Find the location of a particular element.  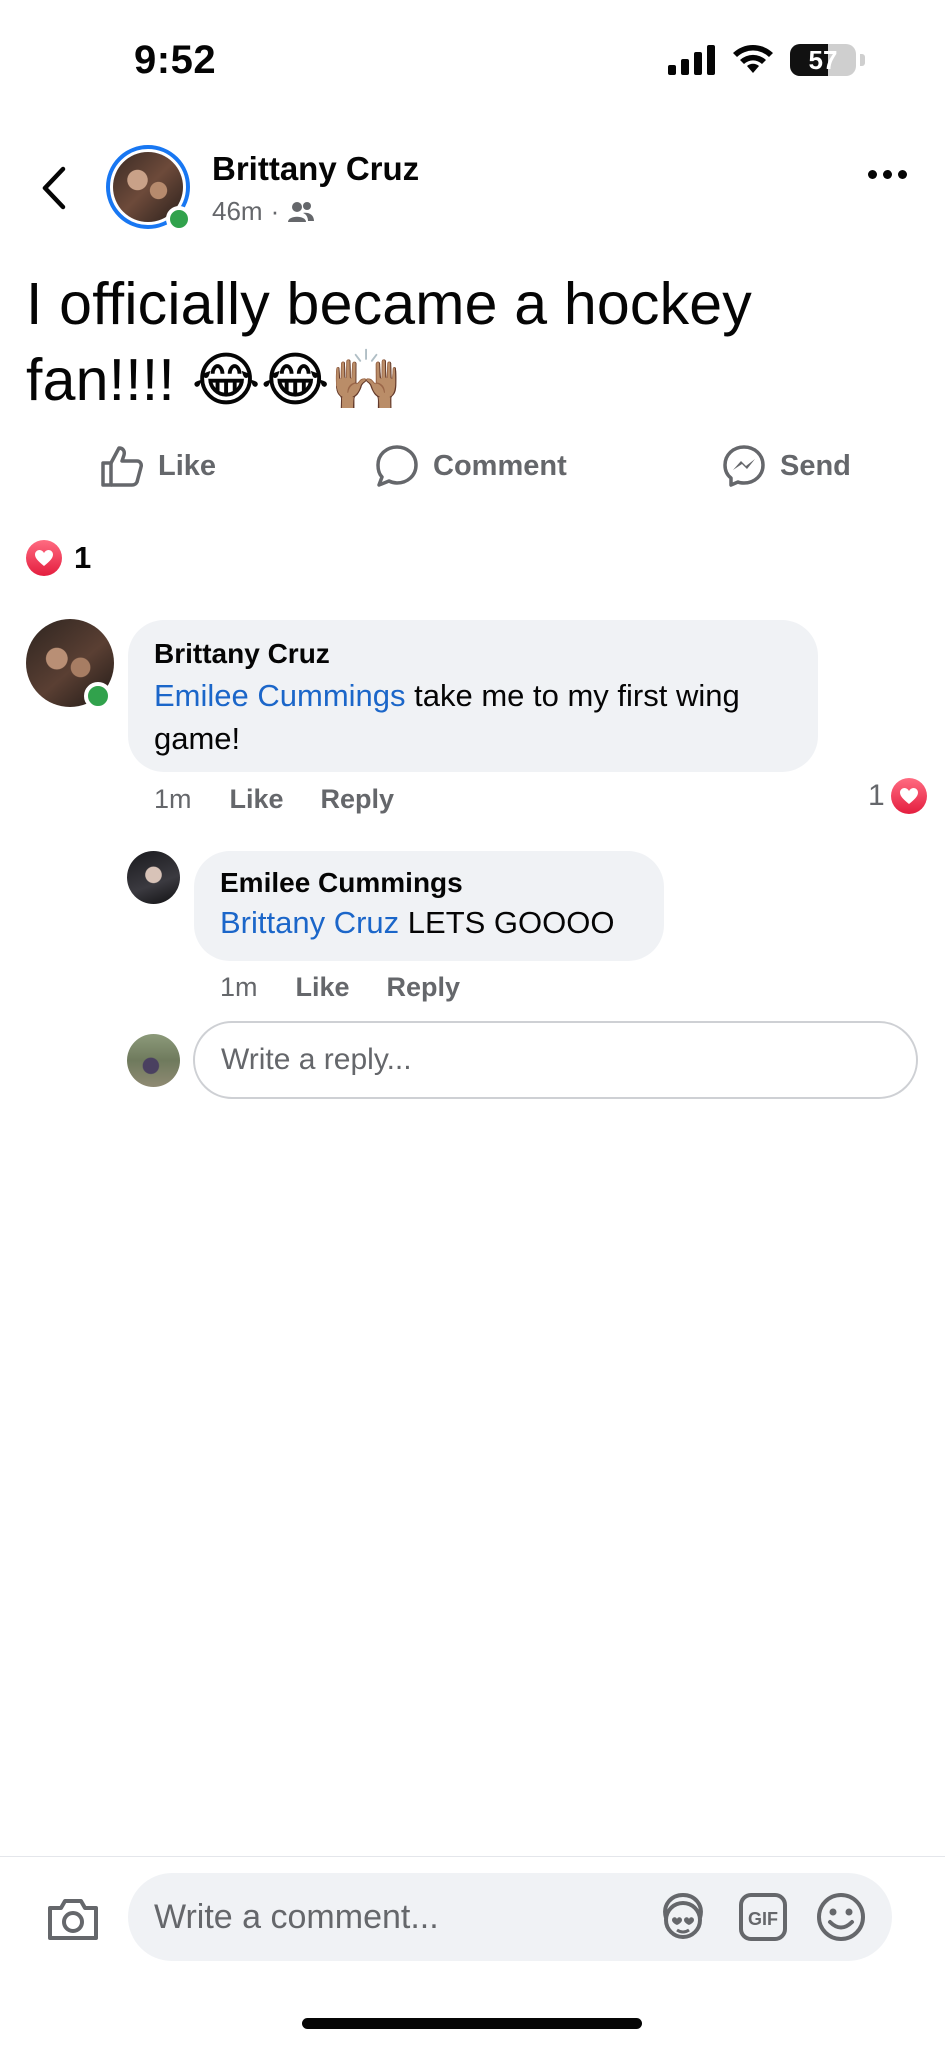

signal-icon is located at coordinates (691, 60).